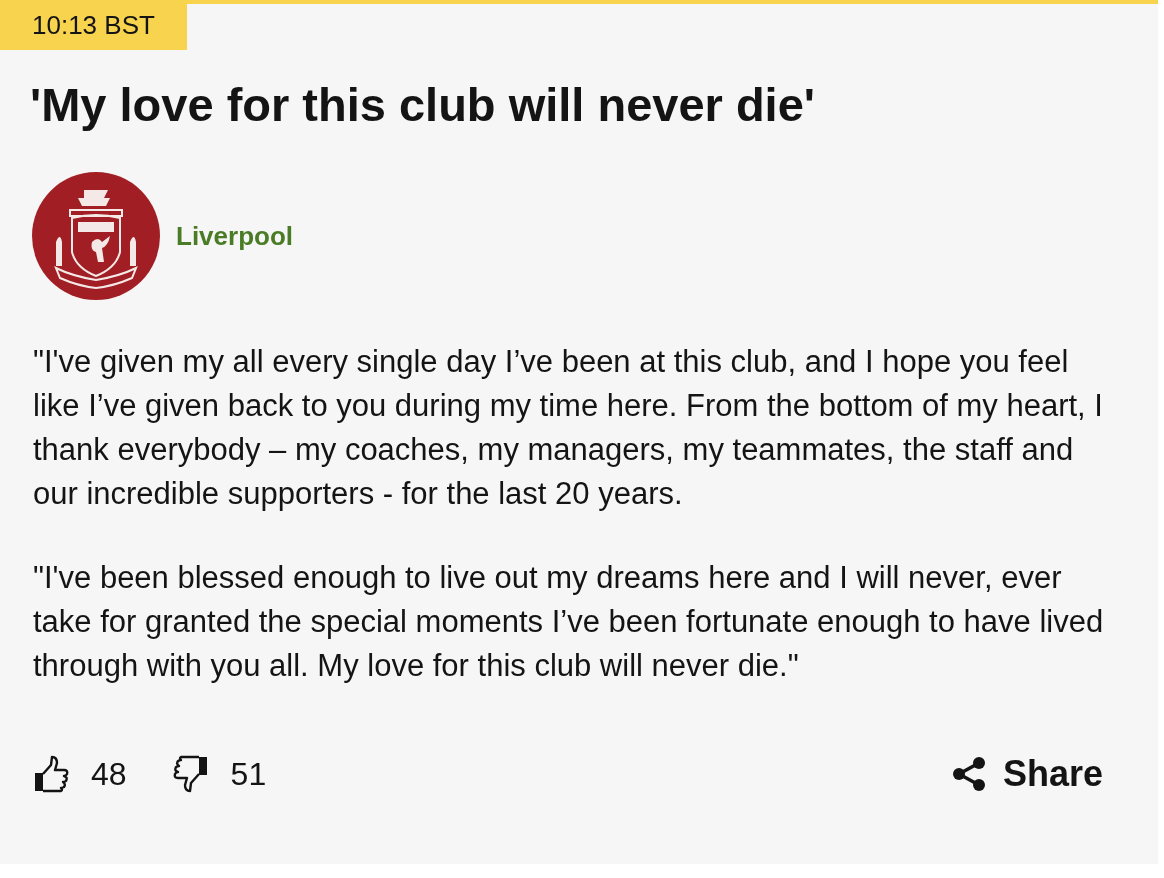 The height and width of the screenshot is (878, 1164). Describe the element at coordinates (248, 774) in the screenshot. I see `dislike-count: 51` at that location.